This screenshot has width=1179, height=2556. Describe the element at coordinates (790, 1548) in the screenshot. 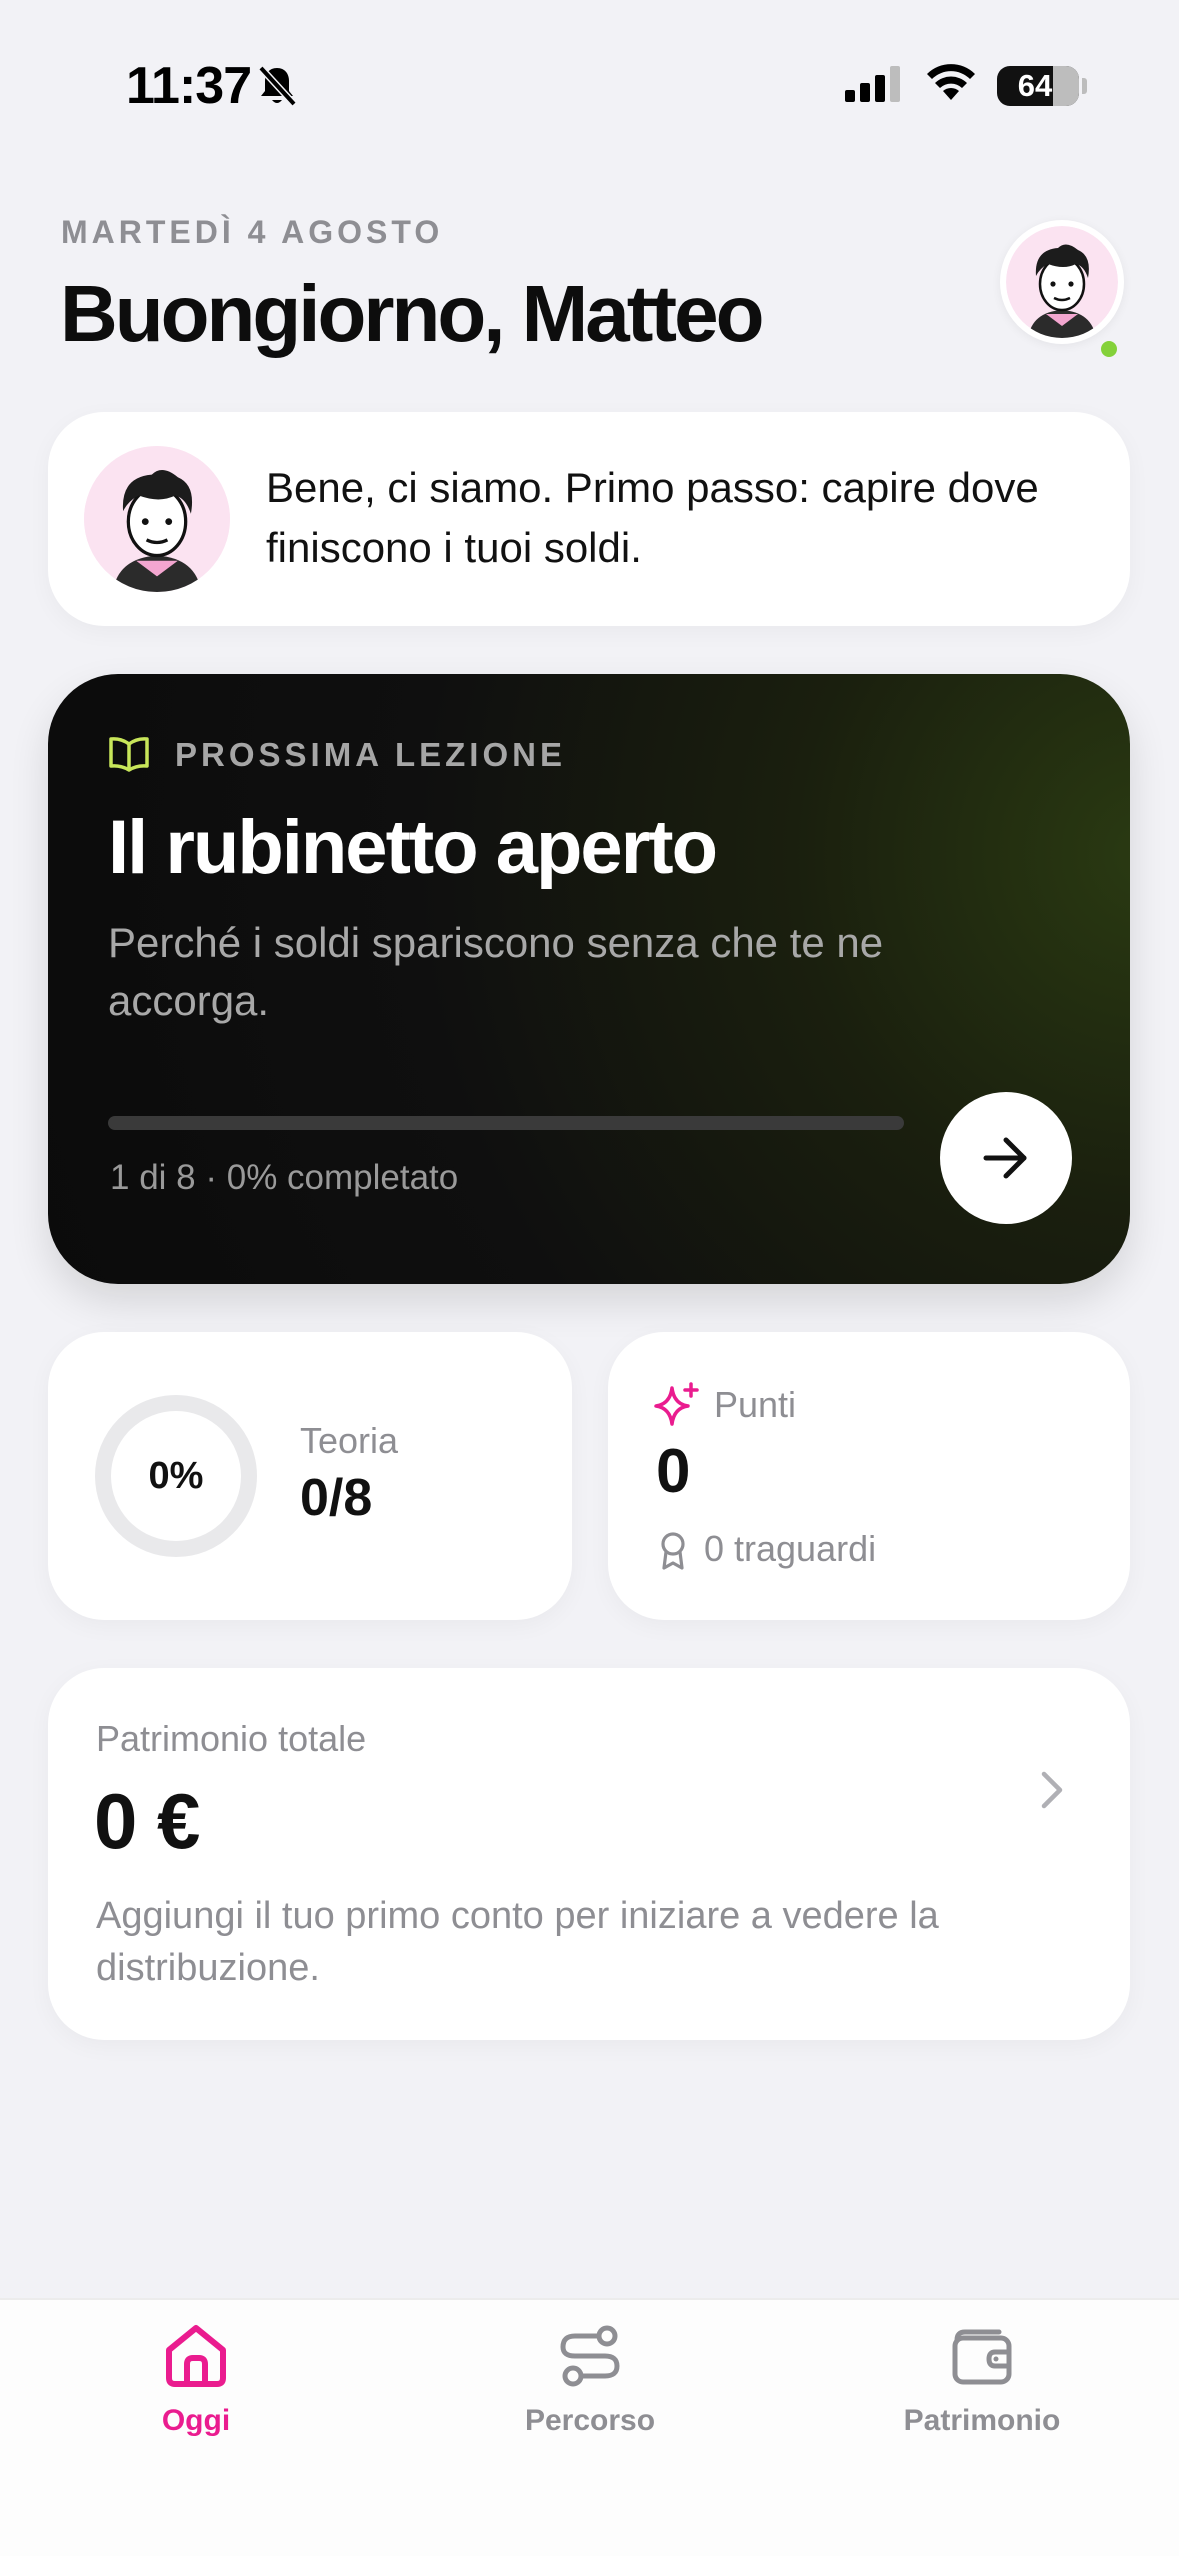

I see `milestones-count: 0 traguardi` at that location.